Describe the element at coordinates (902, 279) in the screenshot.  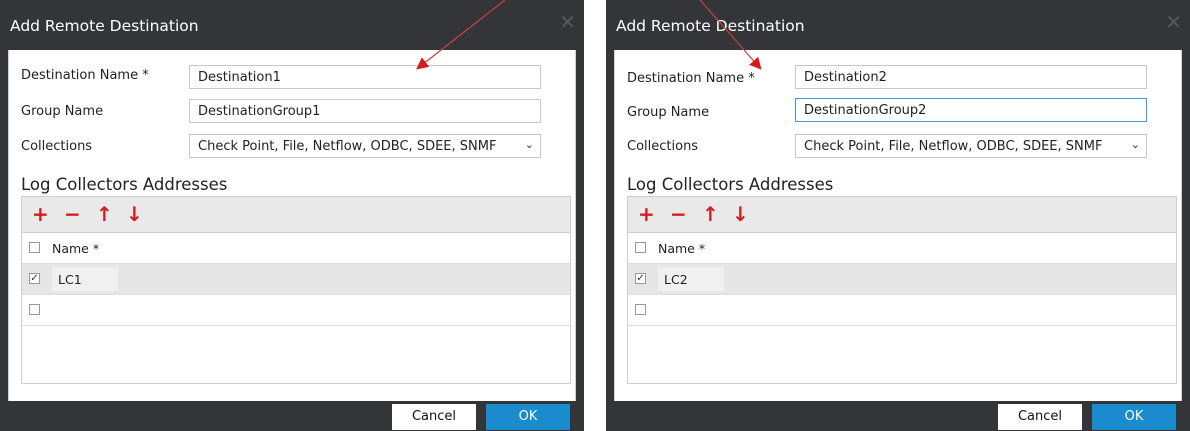
I see `table-row: ✓ LC2` at that location.